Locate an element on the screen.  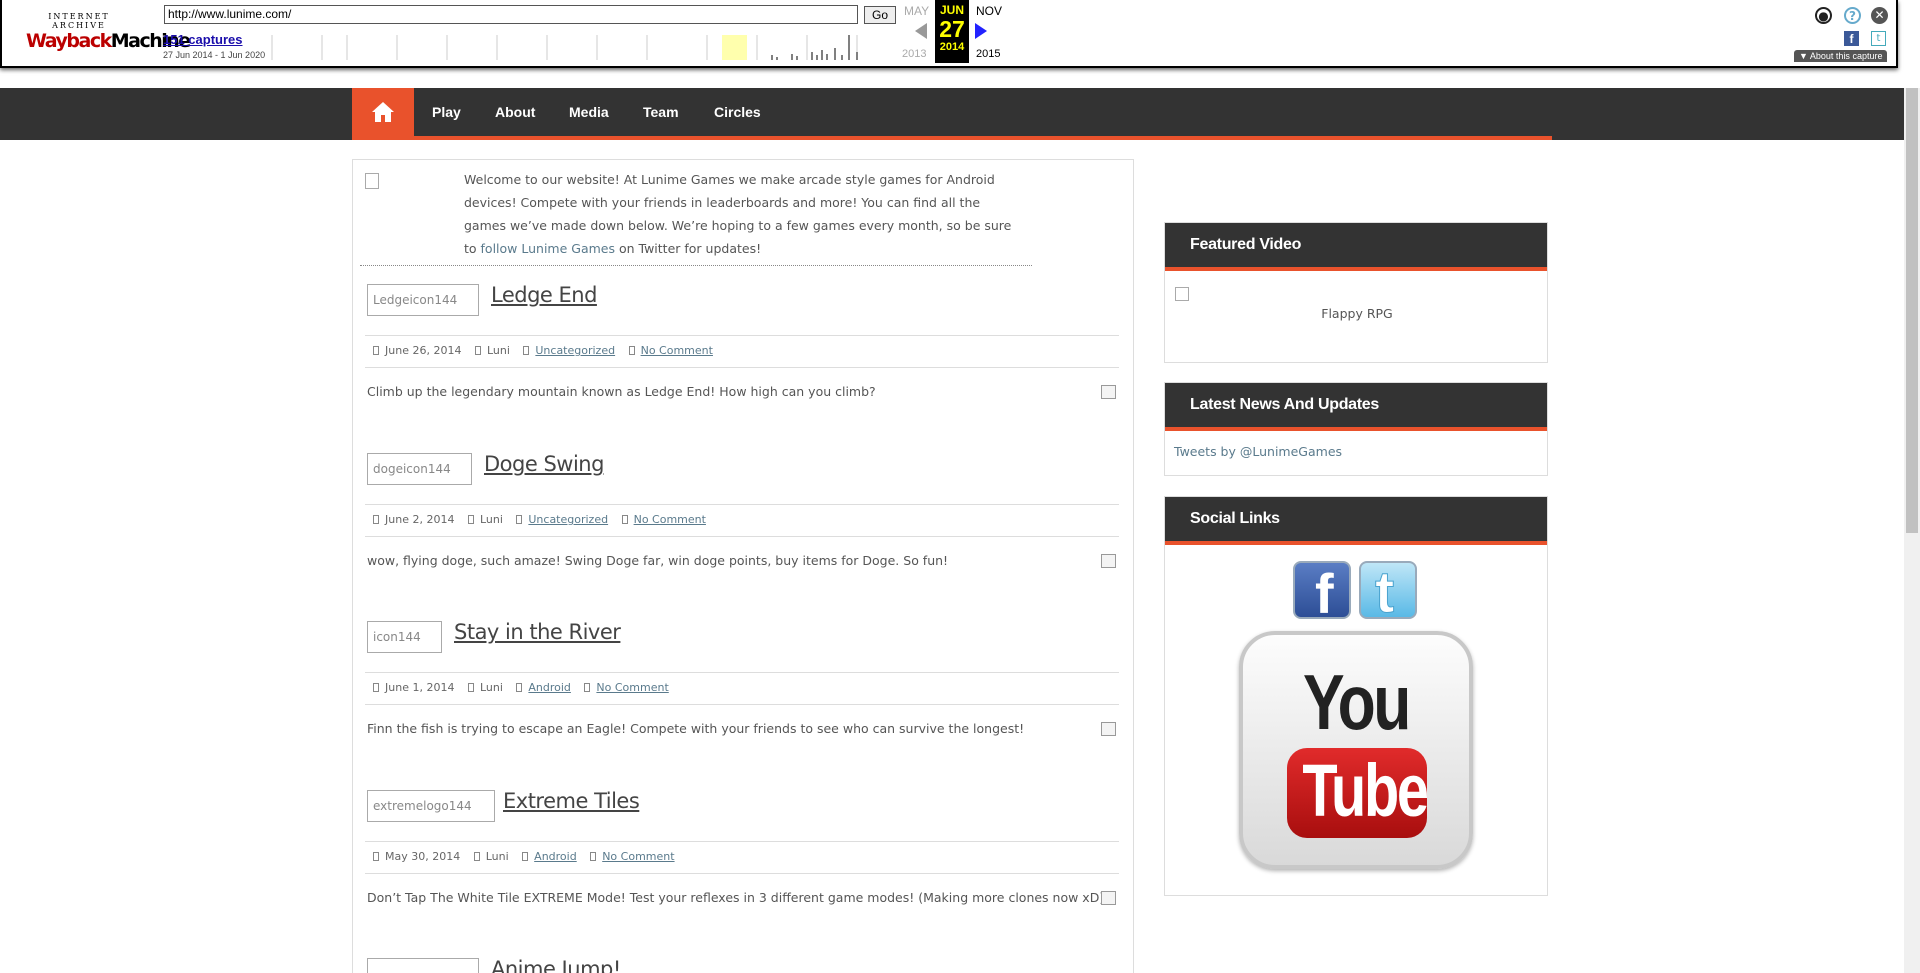
widget-body: f t You Tube is located at coordinates (1356, 717).